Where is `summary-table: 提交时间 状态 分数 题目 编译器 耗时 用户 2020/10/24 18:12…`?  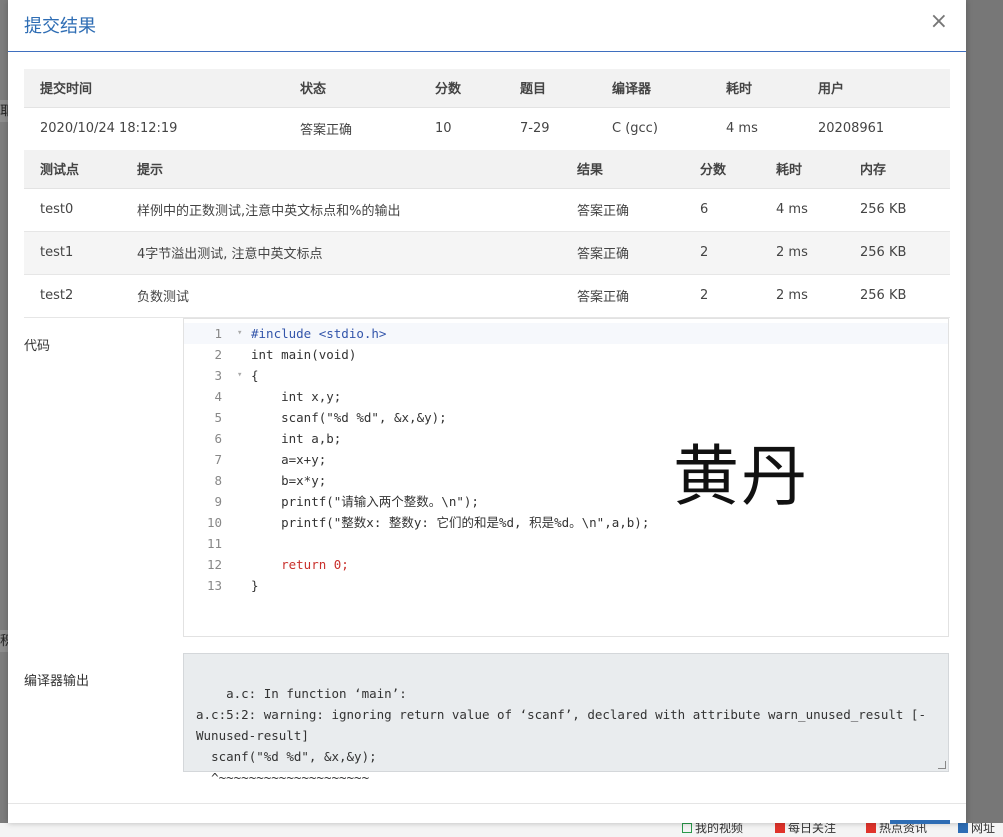
summary-table: 提交时间 状态 分数 题目 编译器 耗时 用户 2020/10/24 18:12… is located at coordinates (487, 110).